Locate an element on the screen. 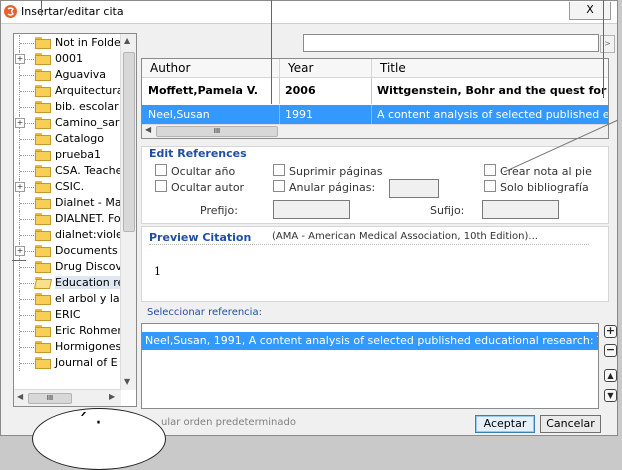 This screenshot has width=622, height=470. scroll-down-icon: ▼ is located at coordinates (127, 381).